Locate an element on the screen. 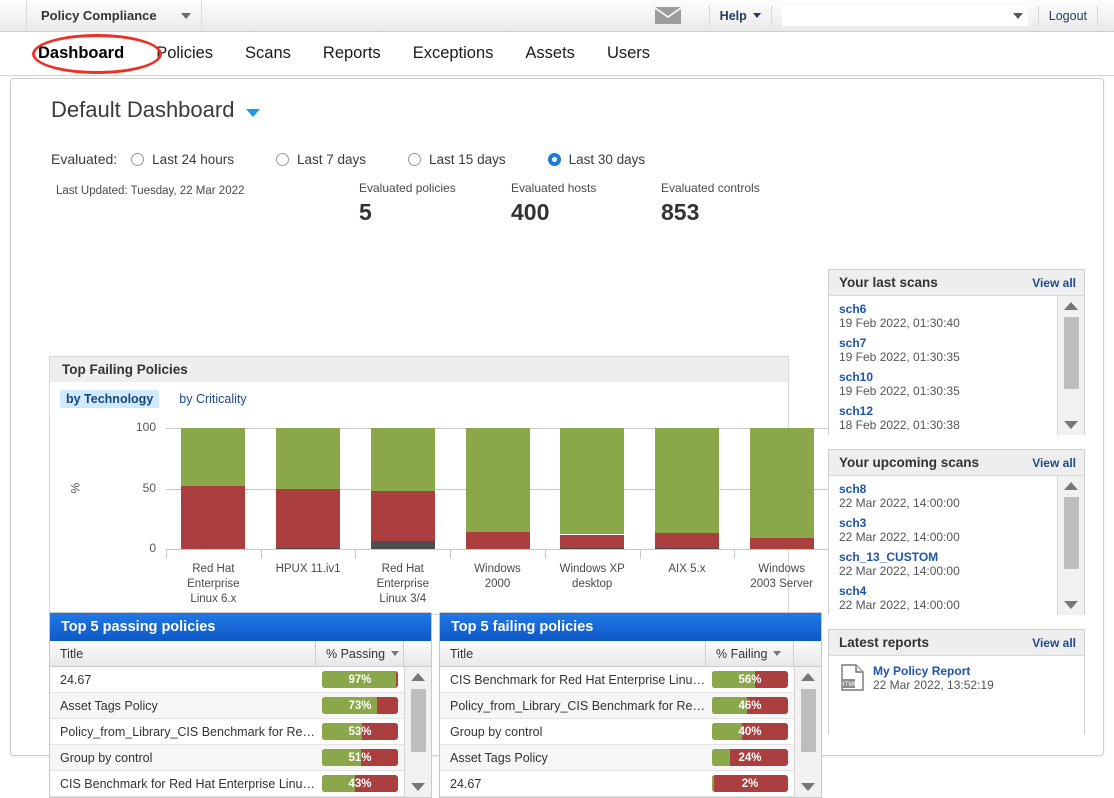  list-item: sch7 19 Feb 2022, 01:30:35 is located at coordinates (948, 350).